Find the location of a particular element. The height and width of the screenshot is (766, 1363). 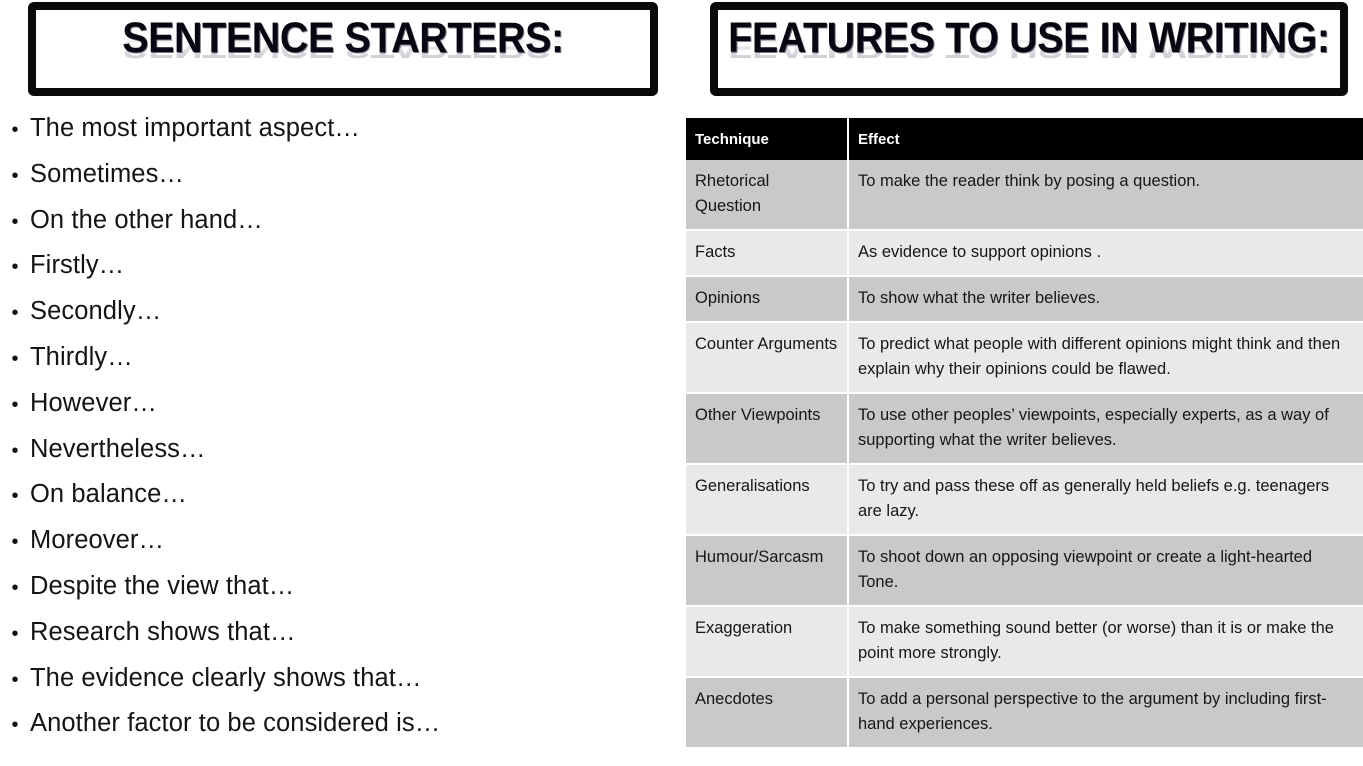

cell-technique: Facts is located at coordinates (767, 253).